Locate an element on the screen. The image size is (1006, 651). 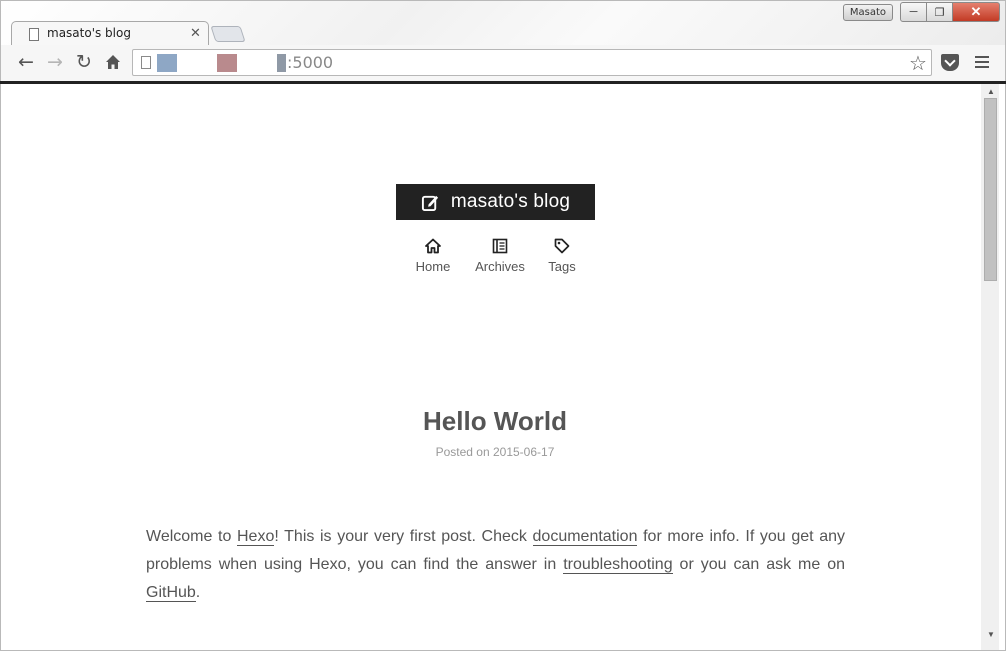
close-tab-icon: ✕ is located at coordinates (195, 33).